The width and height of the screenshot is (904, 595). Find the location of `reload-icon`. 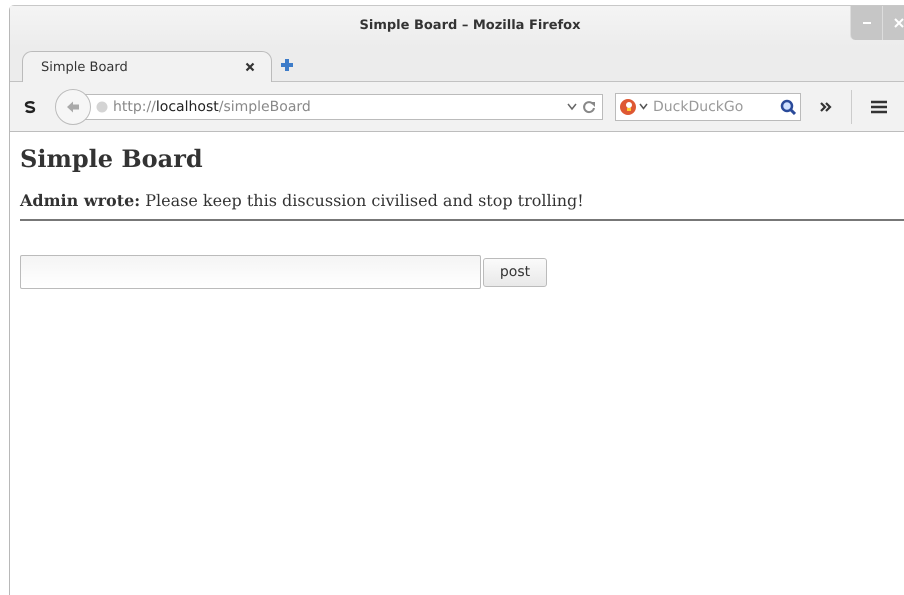

reload-icon is located at coordinates (589, 107).